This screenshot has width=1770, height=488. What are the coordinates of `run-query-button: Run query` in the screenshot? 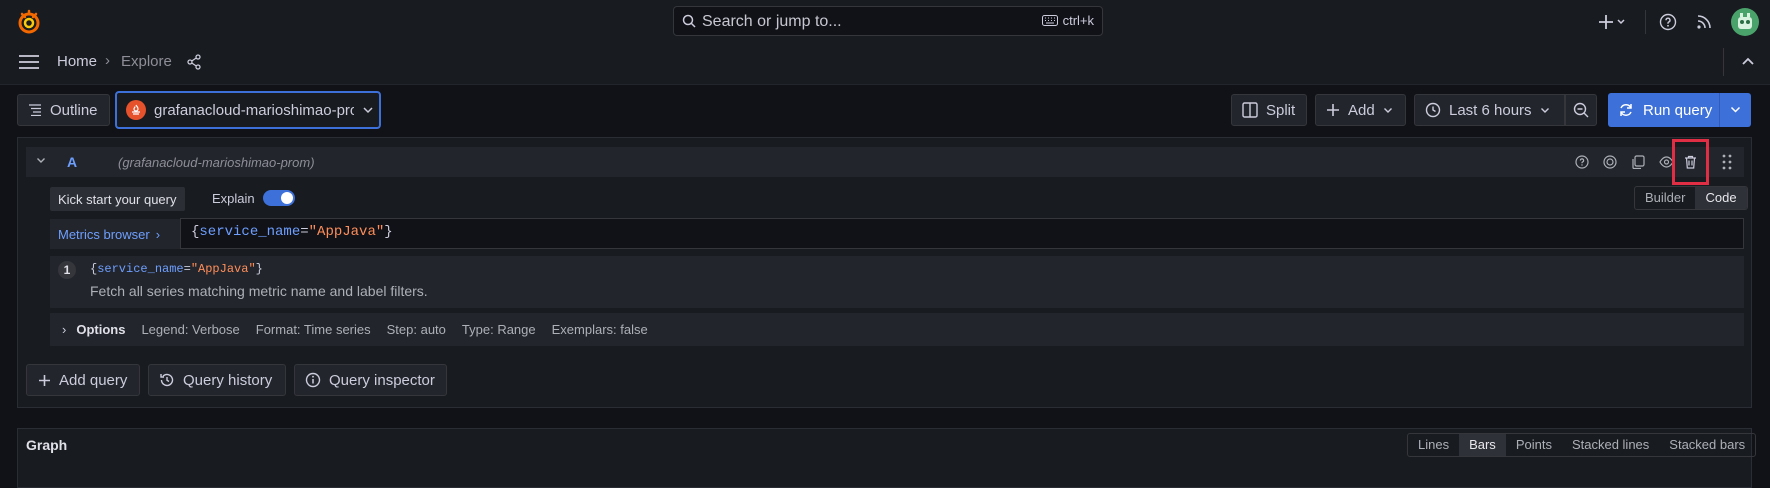 It's located at (1679, 110).